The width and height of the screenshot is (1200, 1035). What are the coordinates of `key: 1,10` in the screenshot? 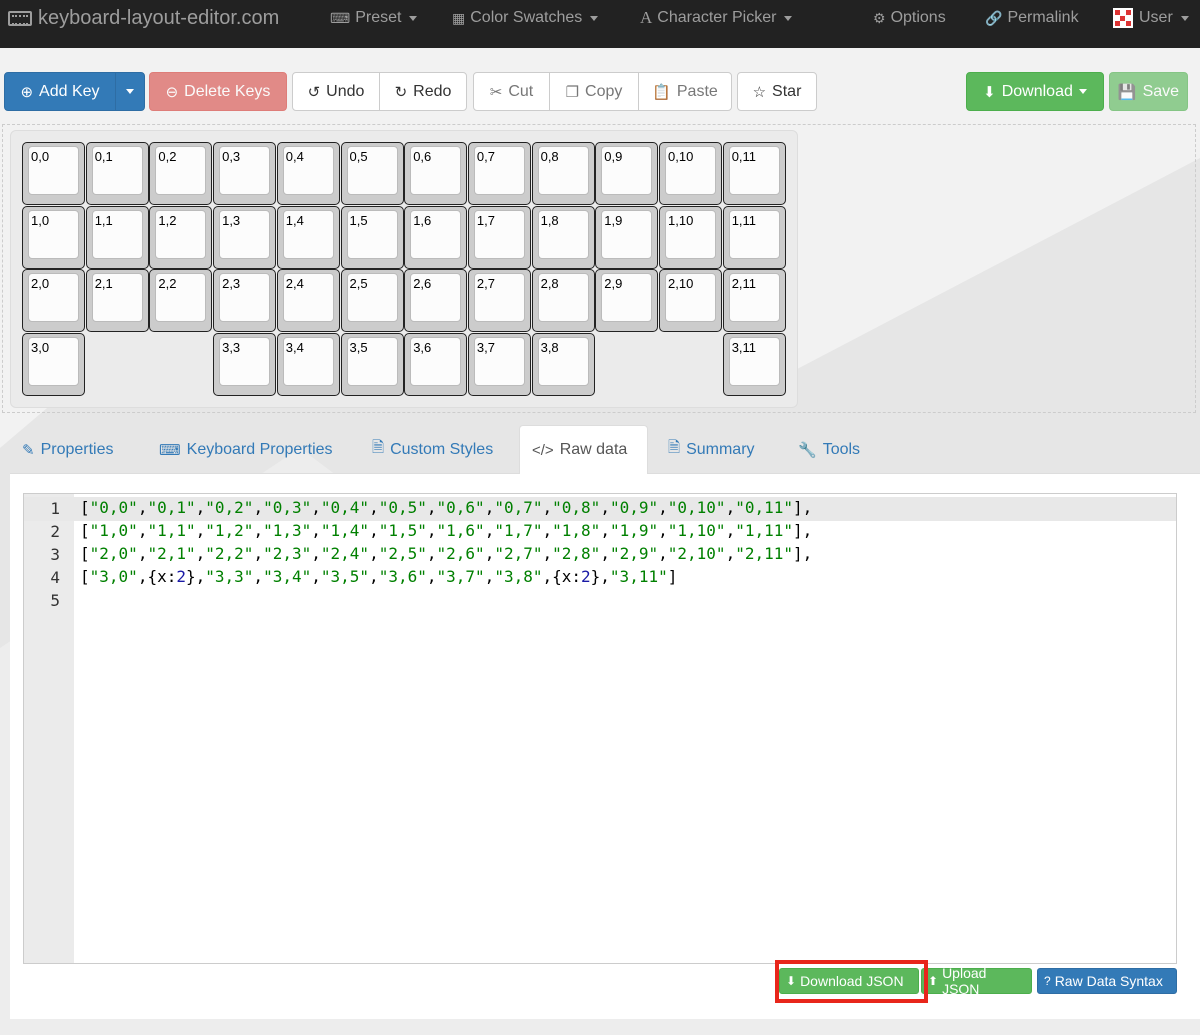 It's located at (690, 237).